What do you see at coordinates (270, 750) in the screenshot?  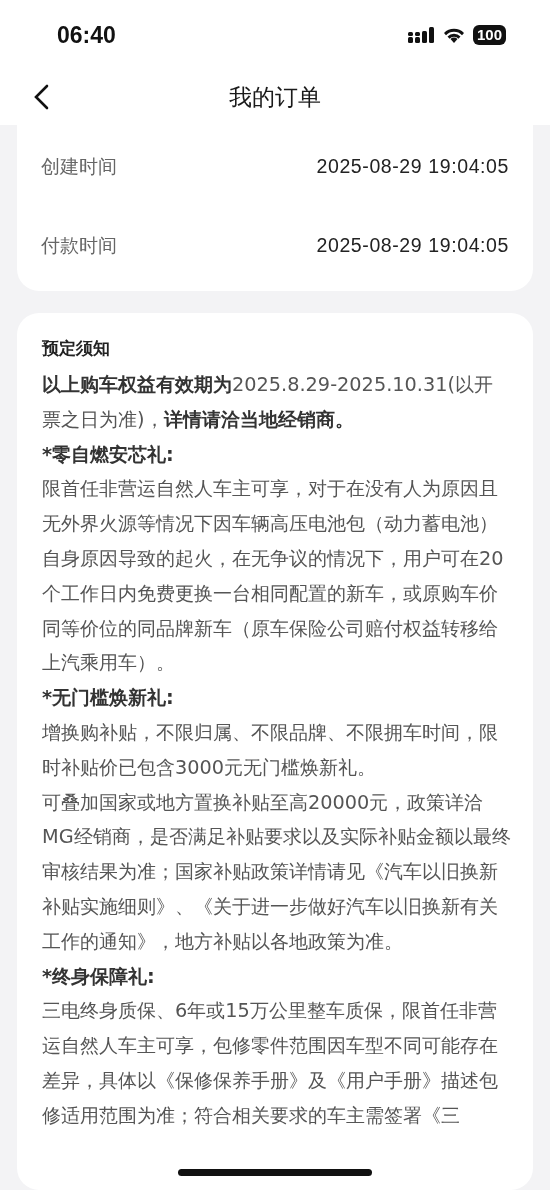 I see `paragraph: 增换购补贴，不限归属、不限品牌、不限拥车时间，限时补贴价已包含3000元无门槛焕新礼。` at bounding box center [270, 750].